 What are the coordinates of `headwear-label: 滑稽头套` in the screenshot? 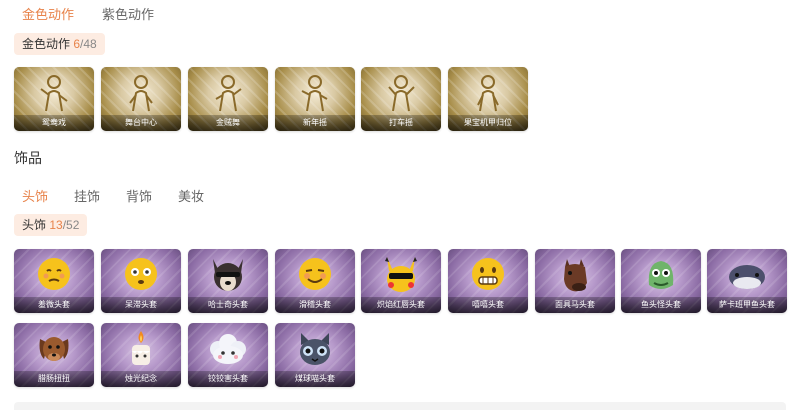 It's located at (315, 305).